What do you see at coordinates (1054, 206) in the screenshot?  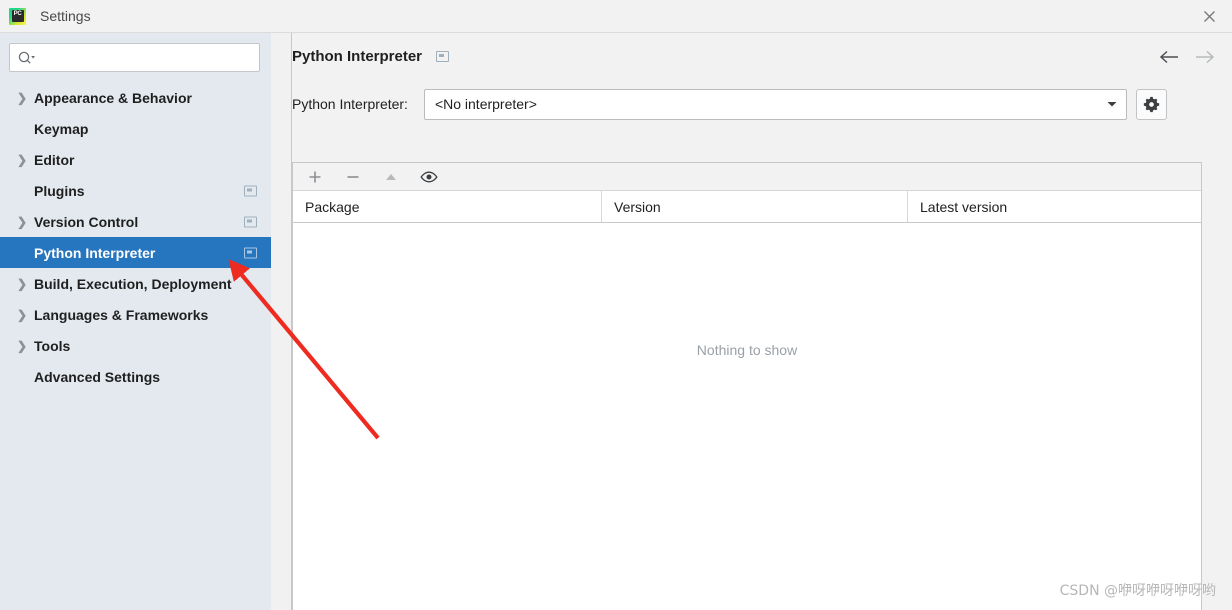 I see `column-header-latest-version: Latest version` at bounding box center [1054, 206].